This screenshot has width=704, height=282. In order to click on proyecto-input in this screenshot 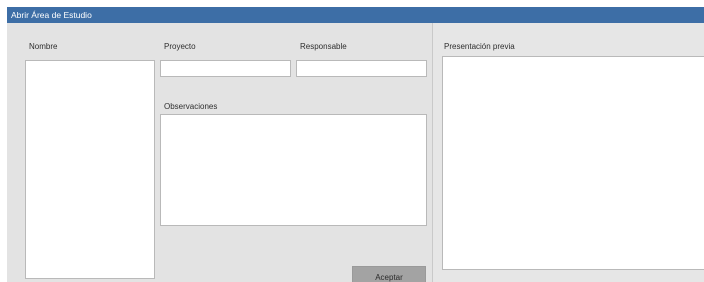, I will do `click(225, 68)`.